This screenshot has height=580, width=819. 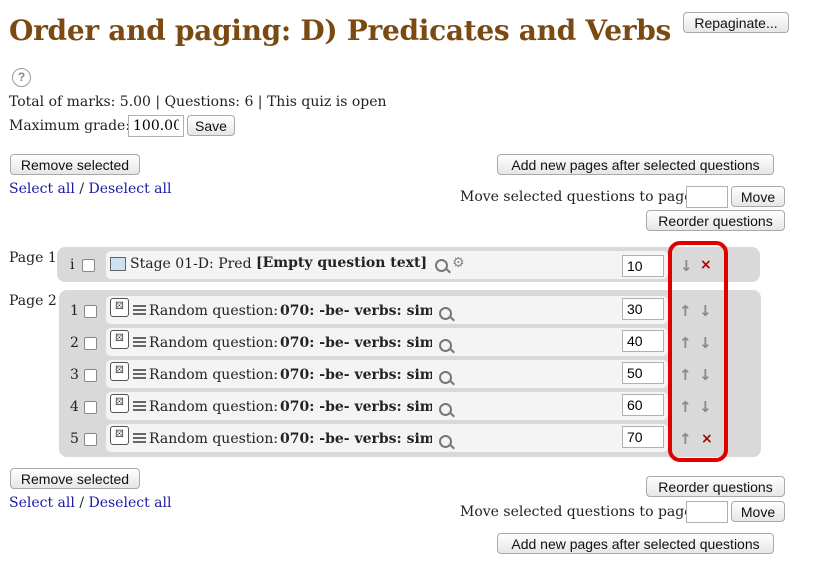 I want to click on add-pages-button-top: Add new pages after selected questions, so click(x=635, y=164).